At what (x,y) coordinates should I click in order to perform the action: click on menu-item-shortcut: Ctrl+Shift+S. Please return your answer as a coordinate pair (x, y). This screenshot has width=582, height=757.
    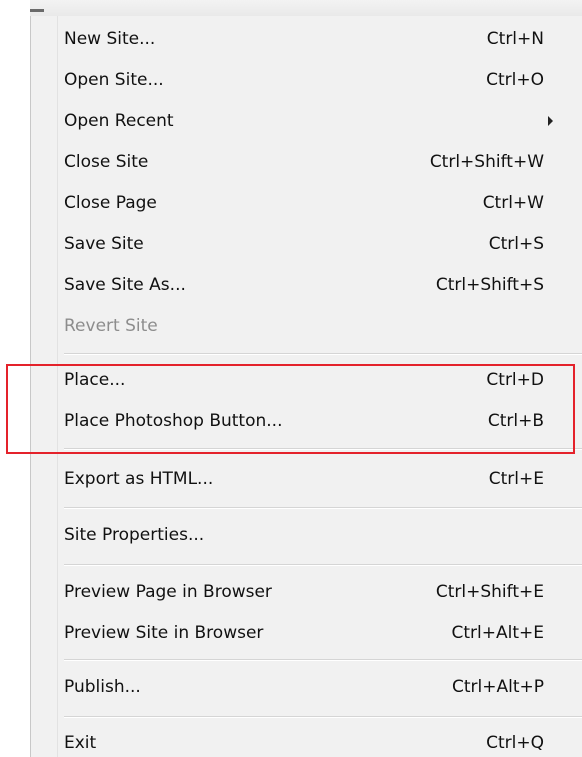
    Looking at the image, I should click on (489, 284).